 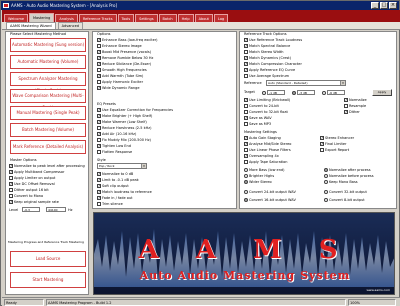 What do you see at coordinates (56, 209) in the screenshot?
I see `freq-input: 44100` at bounding box center [56, 209].